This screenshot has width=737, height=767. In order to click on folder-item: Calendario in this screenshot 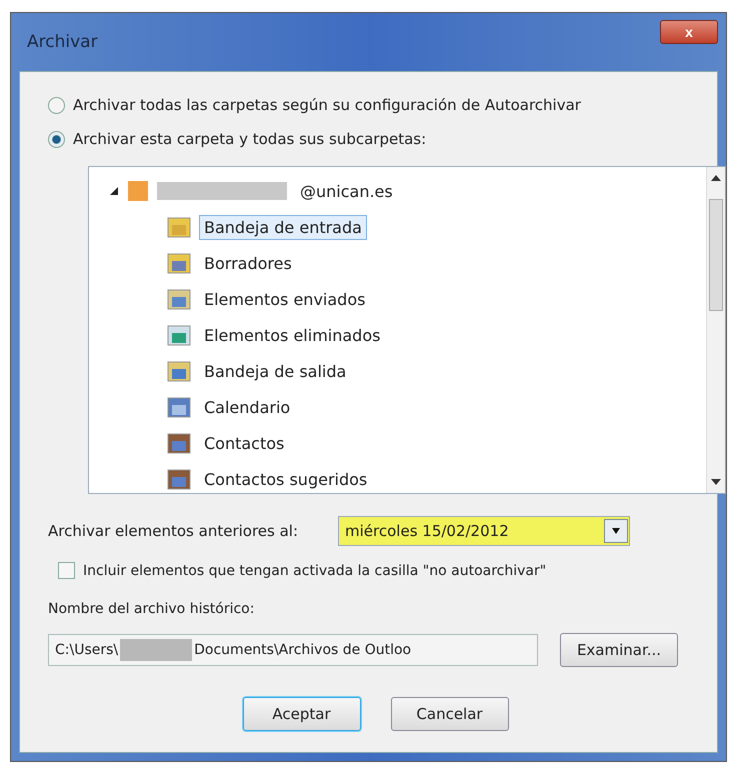, I will do `click(247, 407)`.